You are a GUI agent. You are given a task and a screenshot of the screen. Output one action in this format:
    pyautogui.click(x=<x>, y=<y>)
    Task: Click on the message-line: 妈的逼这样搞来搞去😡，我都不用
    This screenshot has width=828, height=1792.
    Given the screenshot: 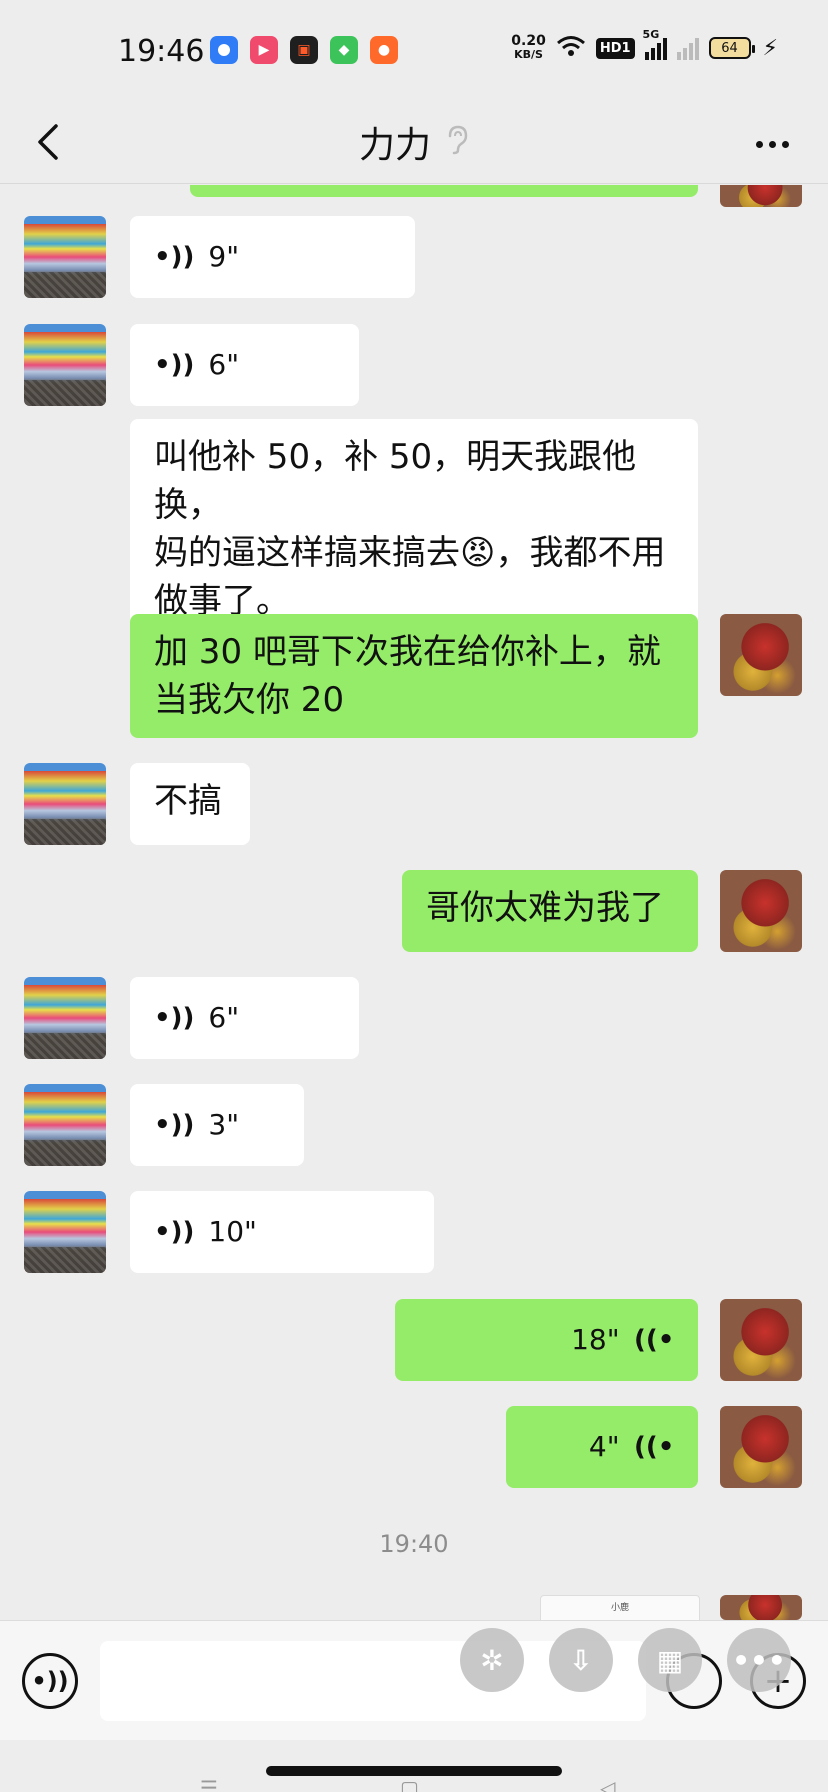 What is the action you would take?
    pyautogui.click(x=410, y=553)
    